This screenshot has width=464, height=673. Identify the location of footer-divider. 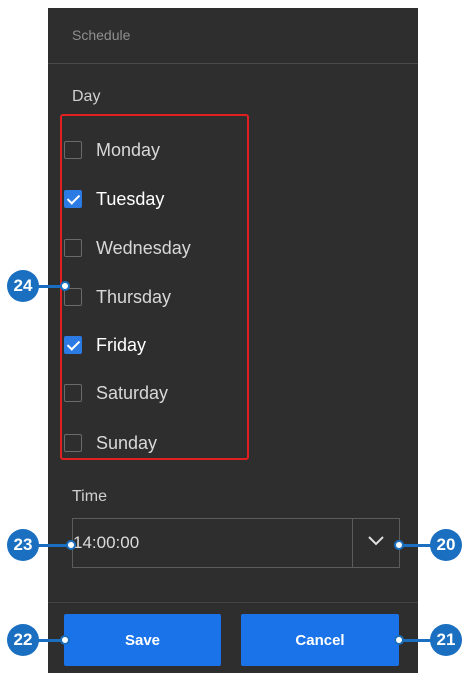
(233, 602).